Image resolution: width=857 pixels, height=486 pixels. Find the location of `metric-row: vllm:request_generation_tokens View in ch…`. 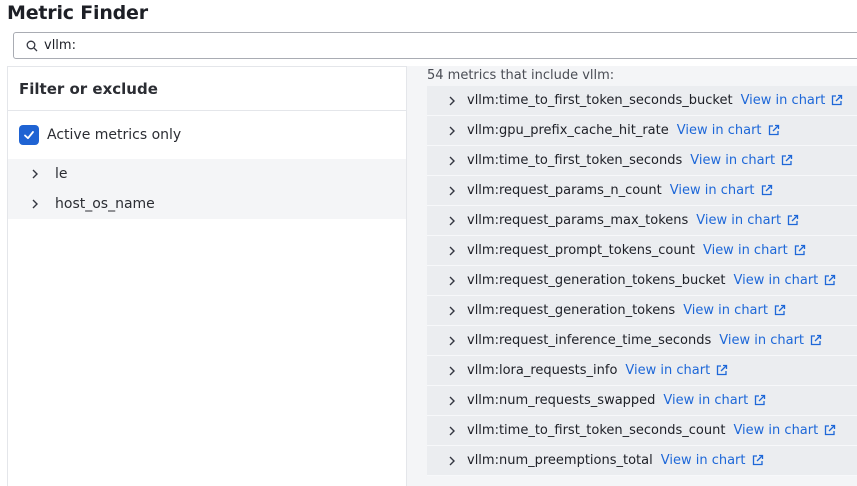

metric-row: vllm:request_generation_tokens View in ch… is located at coordinates (642, 311).